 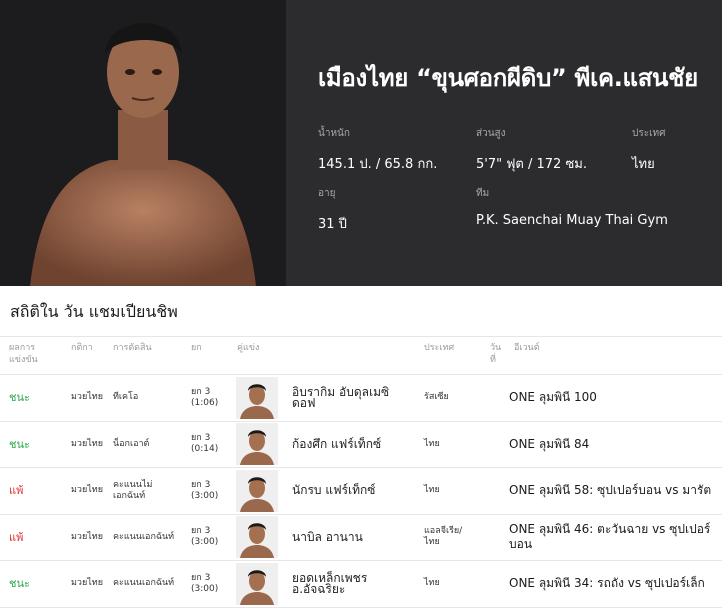 I want to click on header-round: ยก, so click(x=205, y=355).